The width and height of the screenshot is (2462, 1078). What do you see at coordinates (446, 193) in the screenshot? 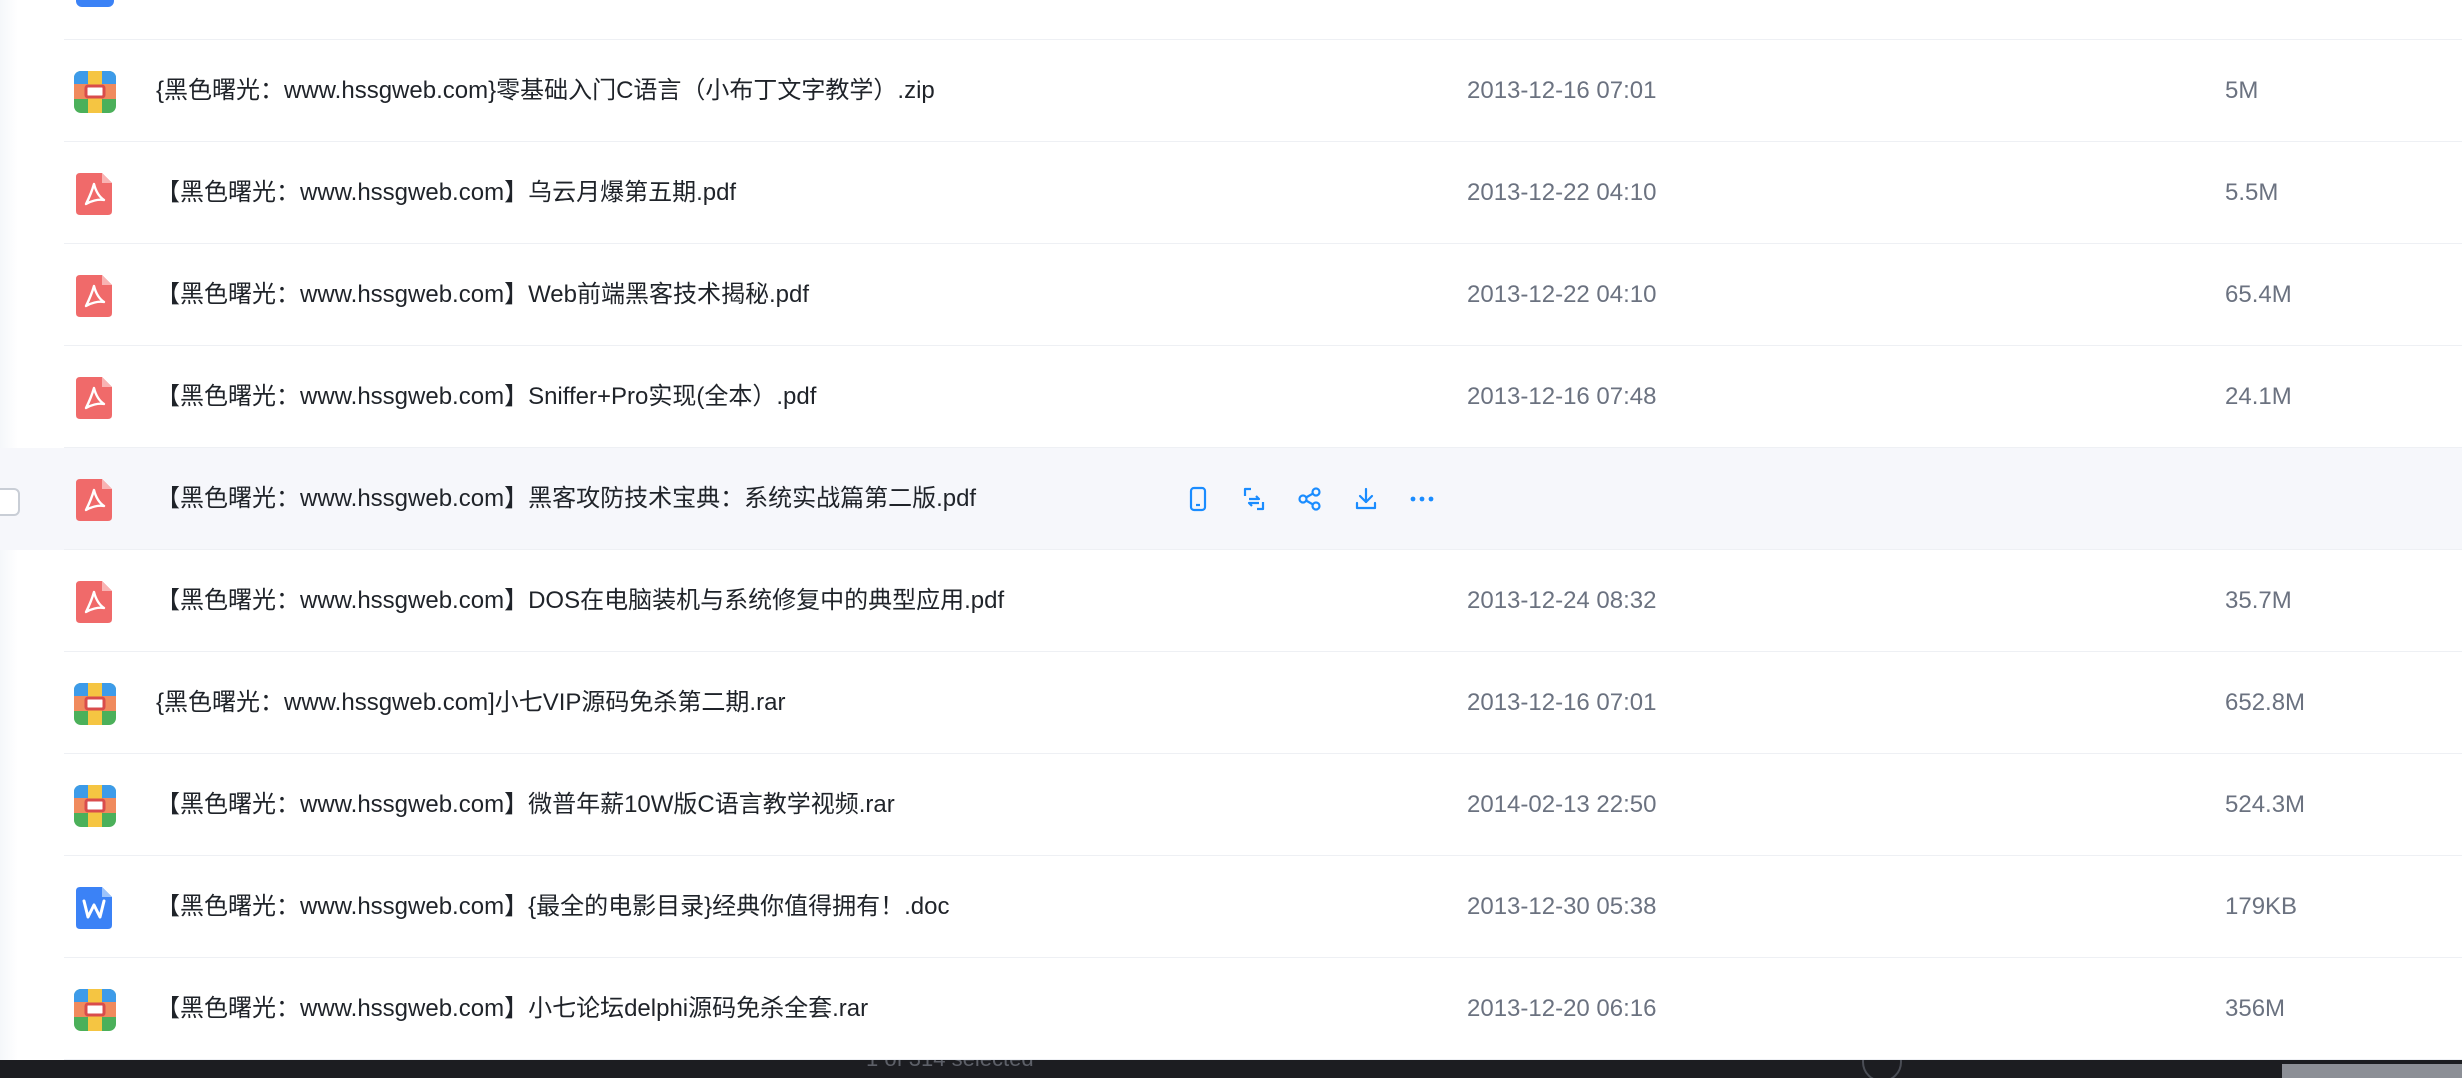
I see `file-name: 【黑色曙光：www.hssgweb.com】乌云月爆第五期.pdf` at bounding box center [446, 193].